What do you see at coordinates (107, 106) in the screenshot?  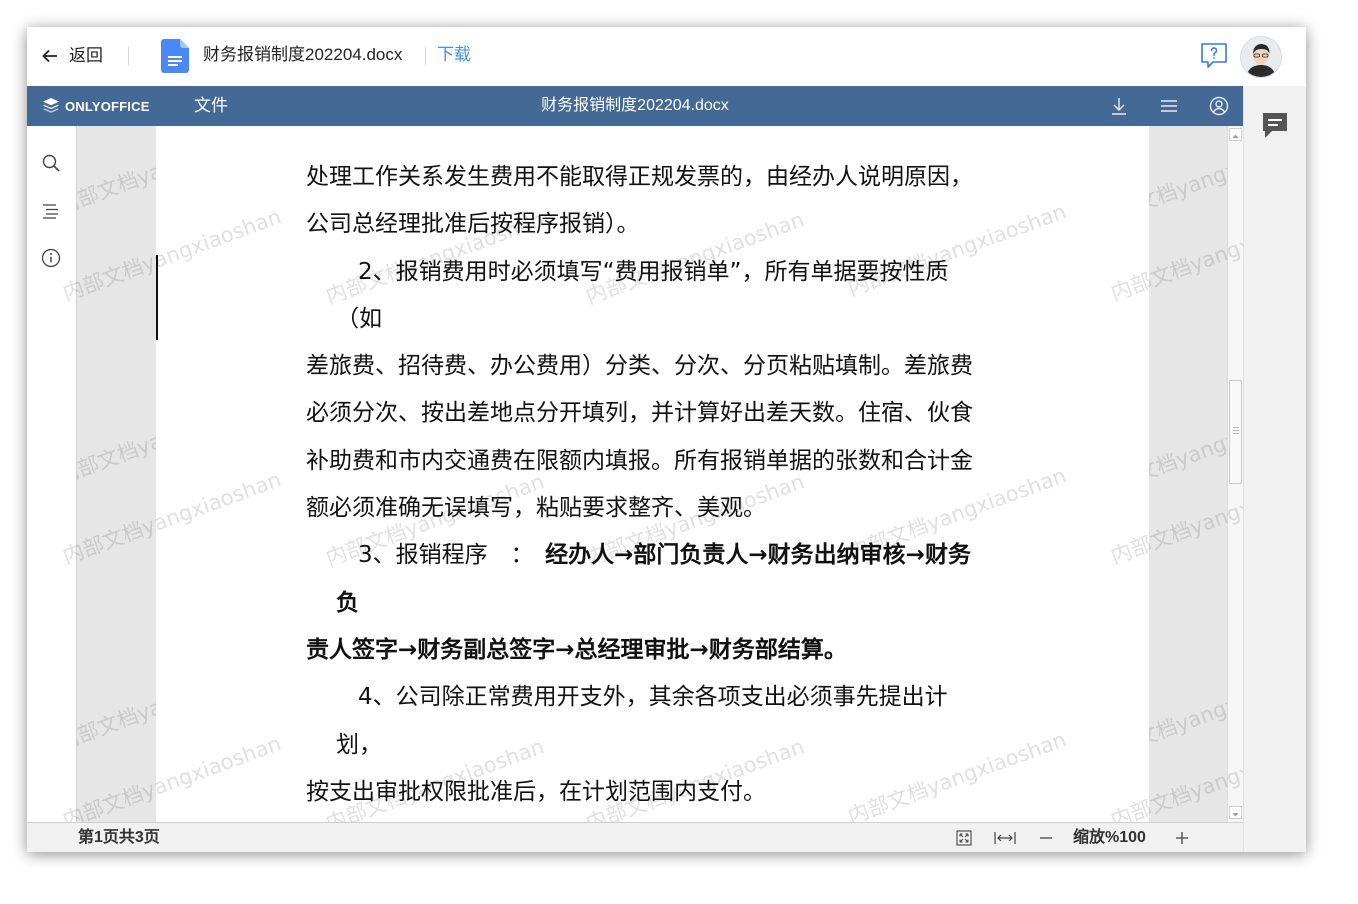 I see `logo-text: ONLYOFFICE` at bounding box center [107, 106].